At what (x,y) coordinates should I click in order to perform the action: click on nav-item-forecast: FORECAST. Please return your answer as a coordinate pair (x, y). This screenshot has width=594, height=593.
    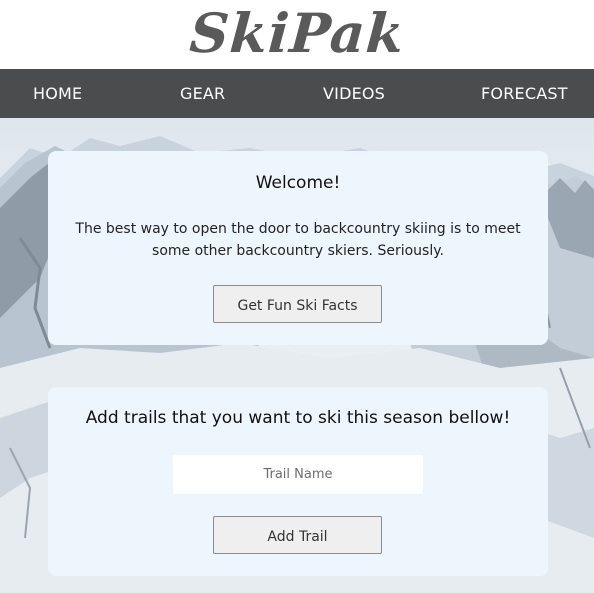
    Looking at the image, I should click on (524, 93).